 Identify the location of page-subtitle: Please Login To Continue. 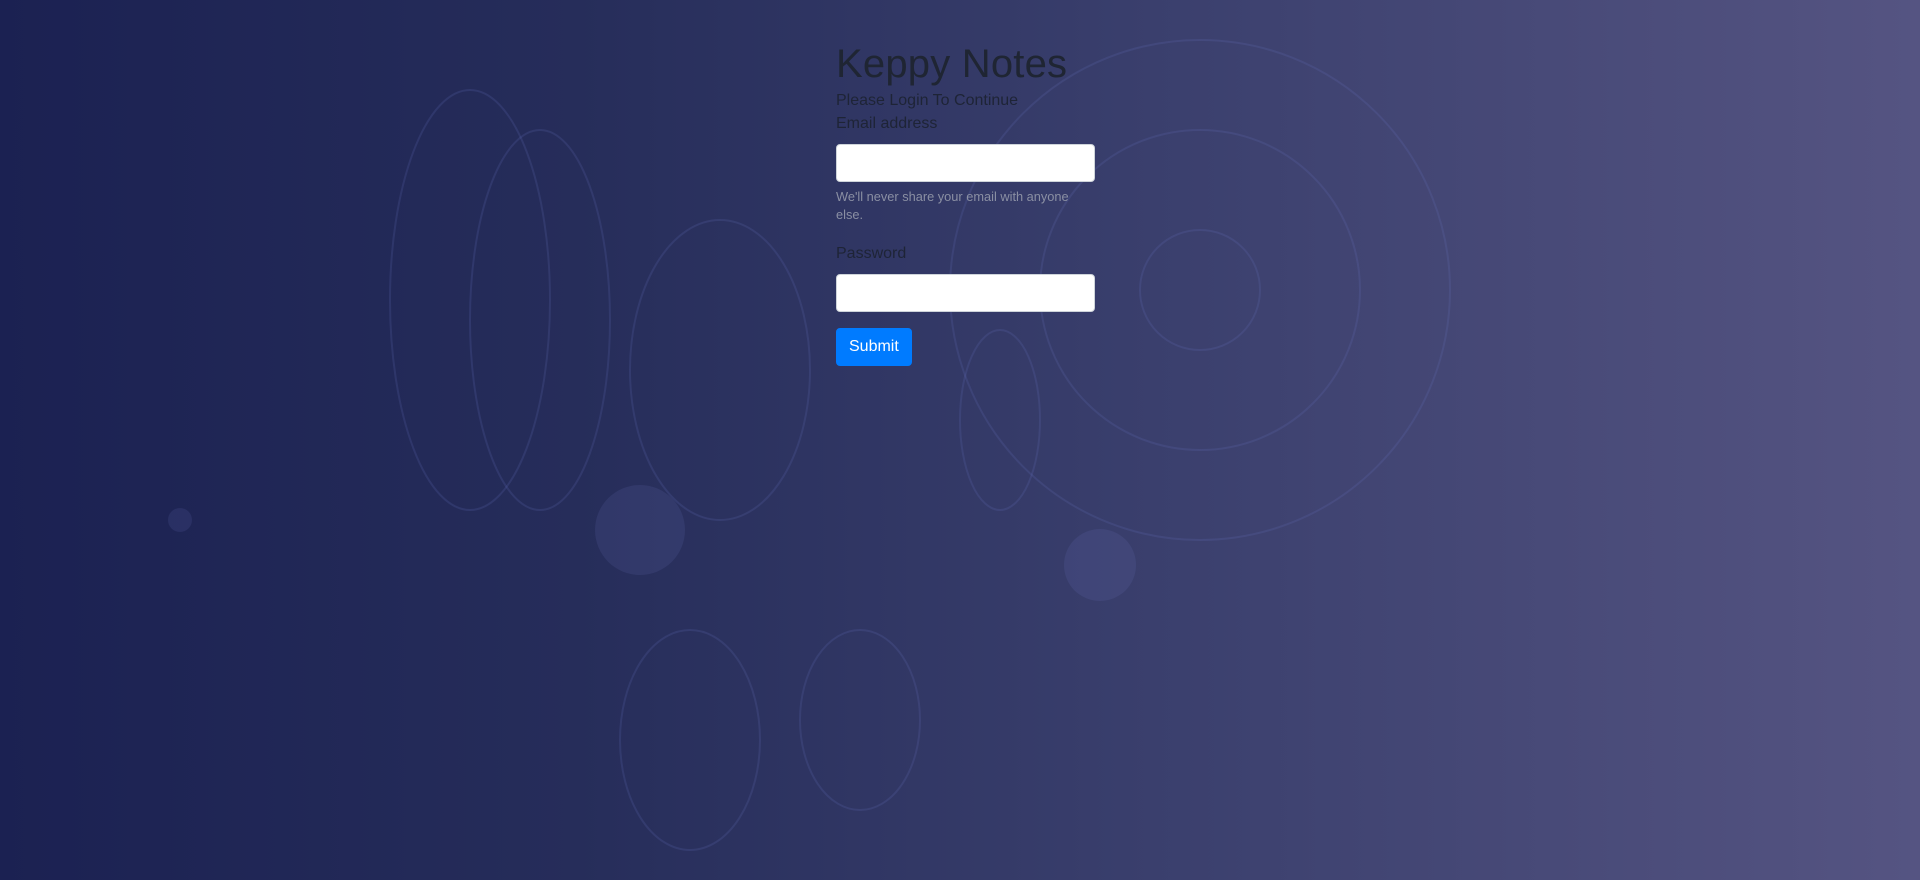
(927, 100).